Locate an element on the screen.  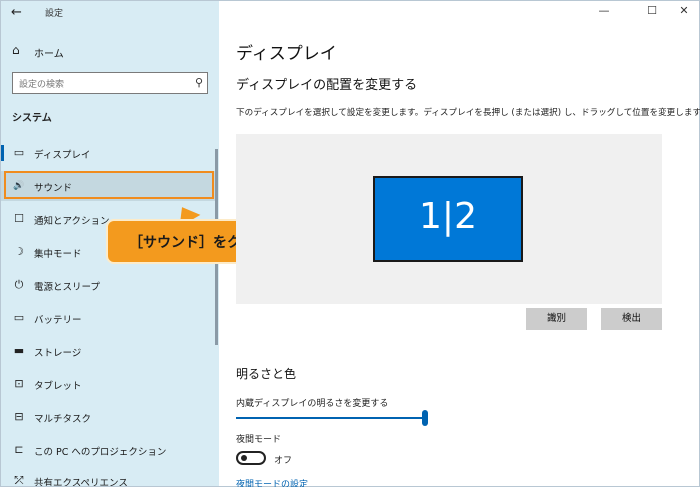
night-mode-label: 夜間モード is located at coordinates (259, 440).